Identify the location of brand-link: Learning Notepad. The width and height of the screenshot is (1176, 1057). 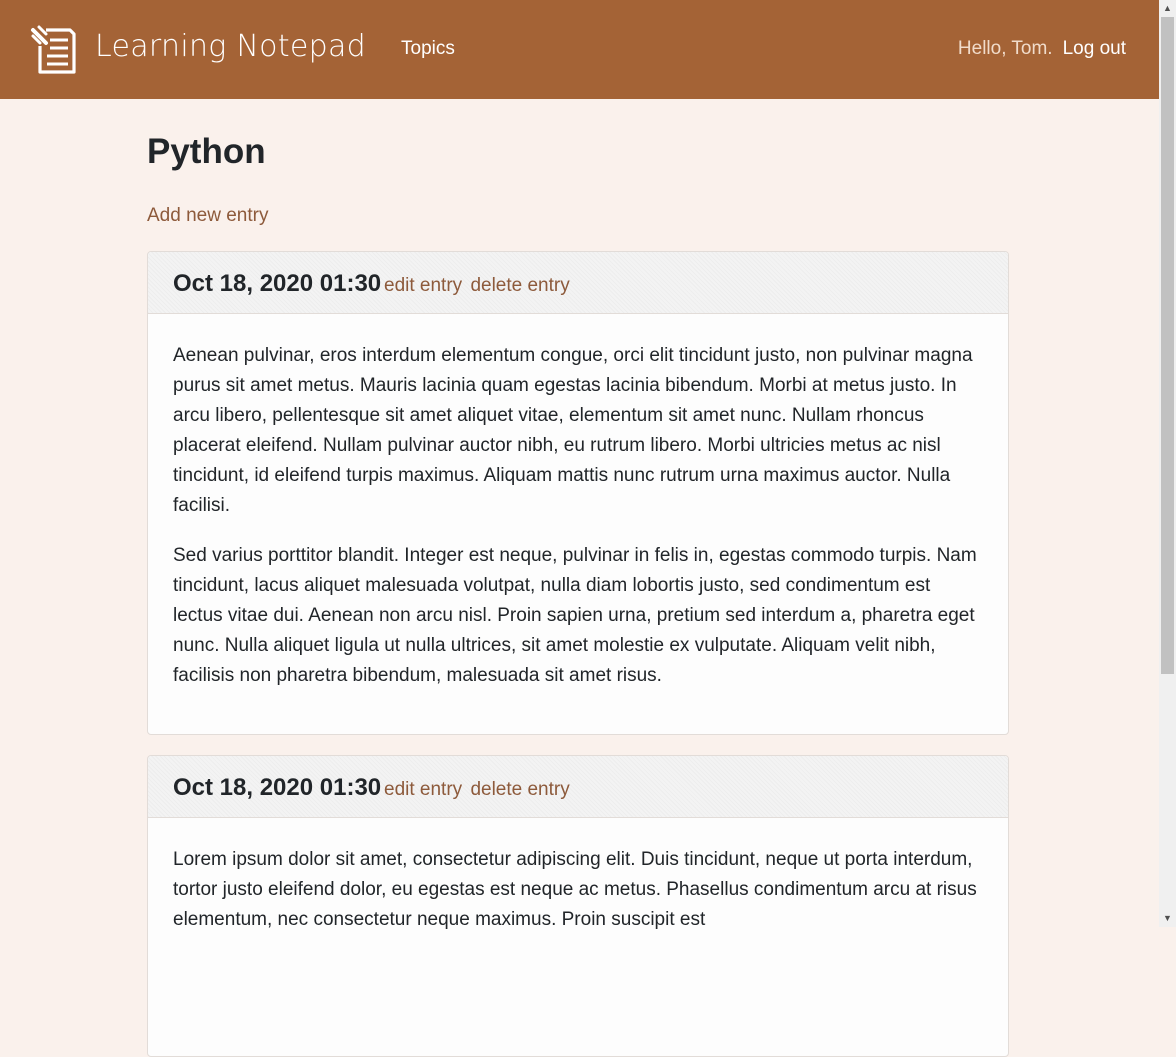
(198, 50).